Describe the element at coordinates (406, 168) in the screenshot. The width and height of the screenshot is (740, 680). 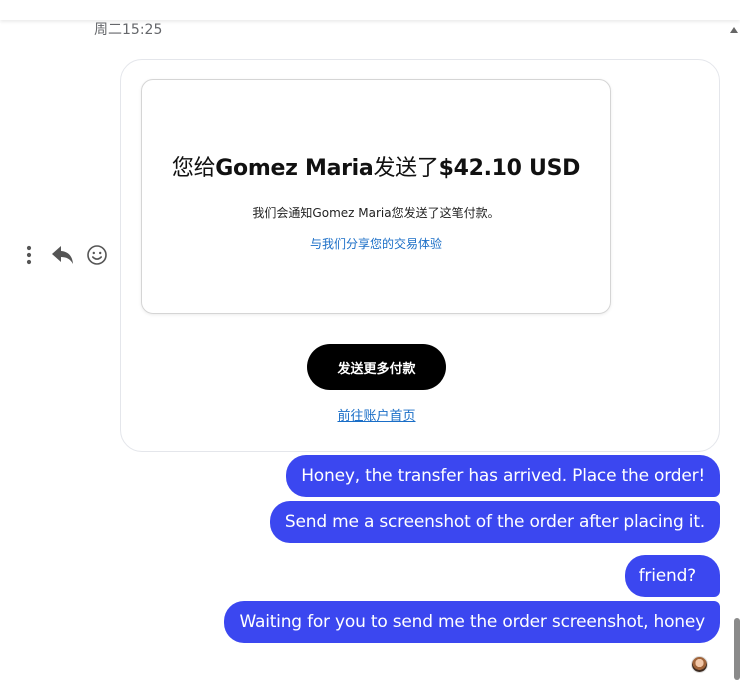
I see `heading-mid: 发送了` at that location.